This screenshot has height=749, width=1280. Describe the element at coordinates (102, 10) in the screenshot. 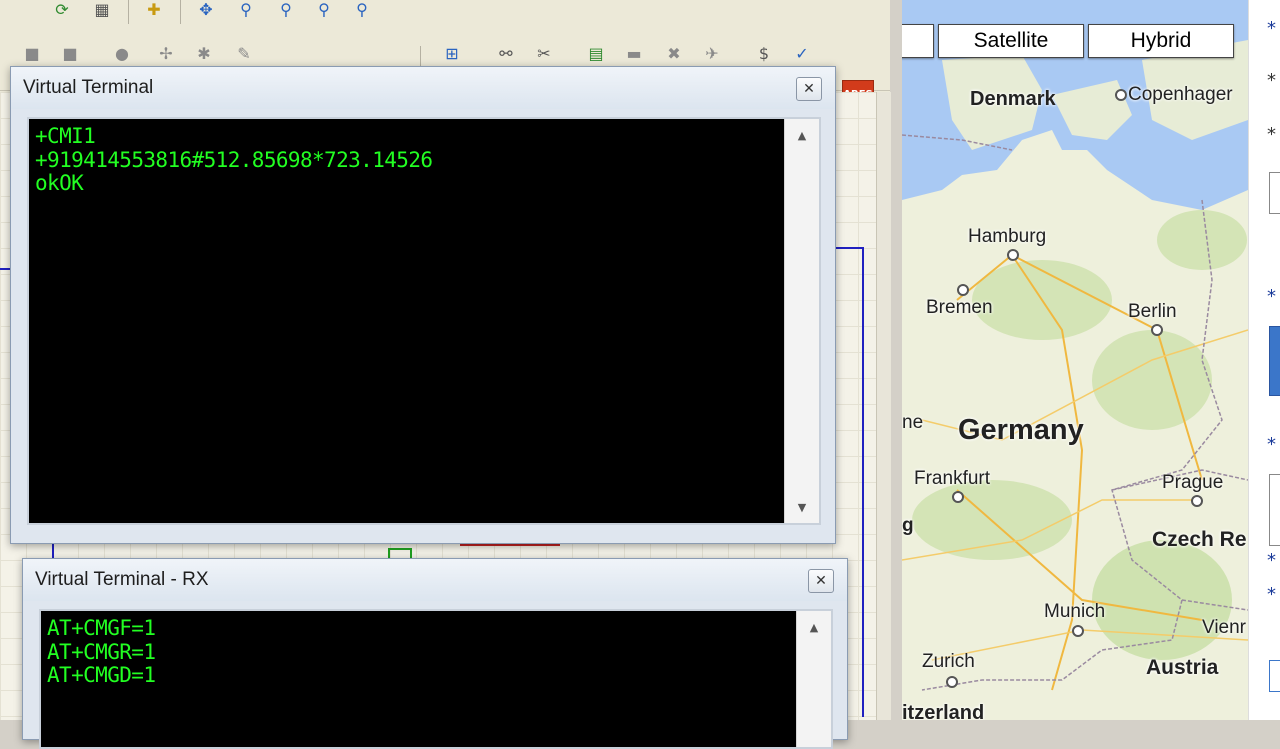

I see `grid-icon: ▦` at that location.